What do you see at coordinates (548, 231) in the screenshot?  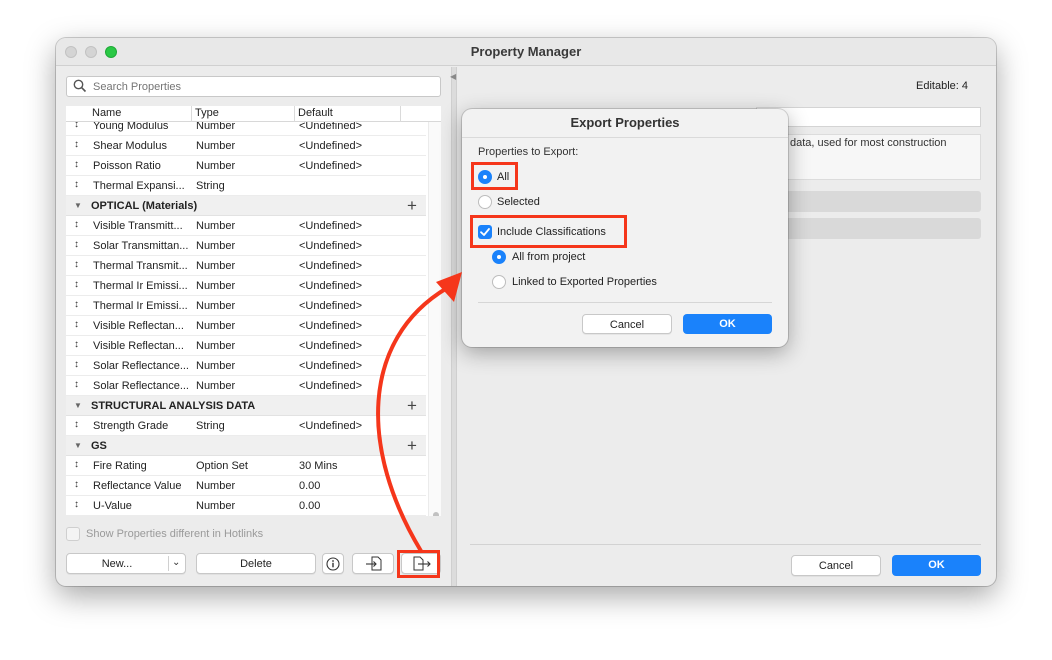 I see `highlight-box-classifications` at bounding box center [548, 231].